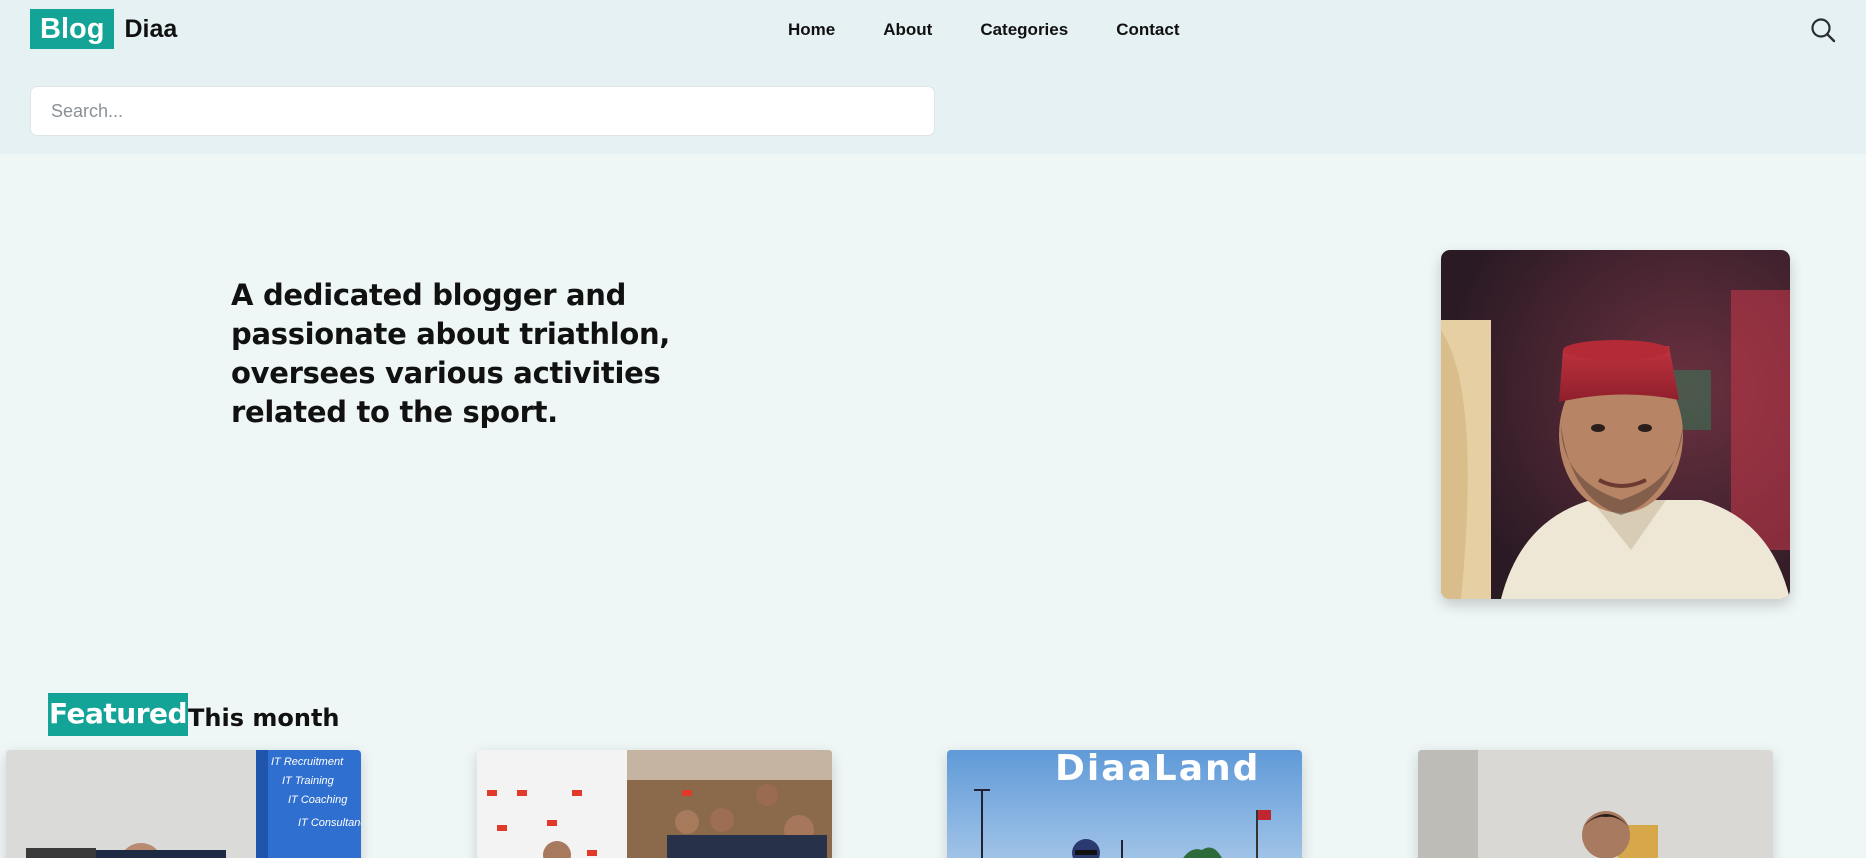 The image size is (1866, 858). I want to click on card-1-text-4: IT Consultancy, so click(329, 823).